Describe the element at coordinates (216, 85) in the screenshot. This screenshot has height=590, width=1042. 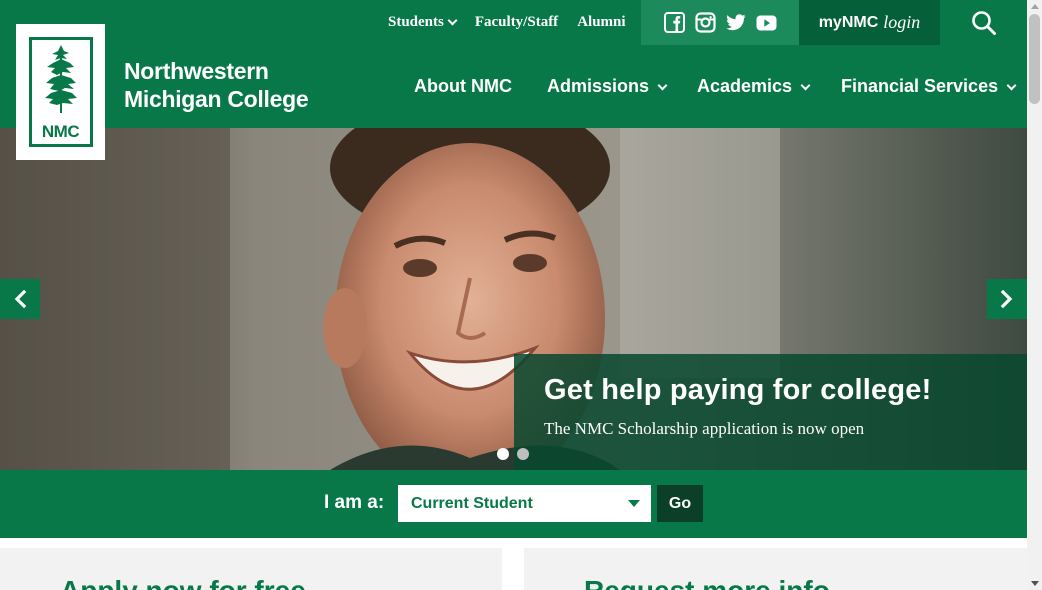
I see `college-name: Northwestern Michigan College` at that location.